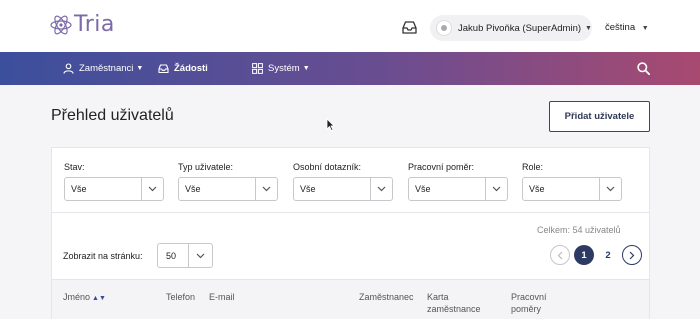 The image size is (700, 319). I want to click on nav-item-label: Žádosti, so click(191, 68).